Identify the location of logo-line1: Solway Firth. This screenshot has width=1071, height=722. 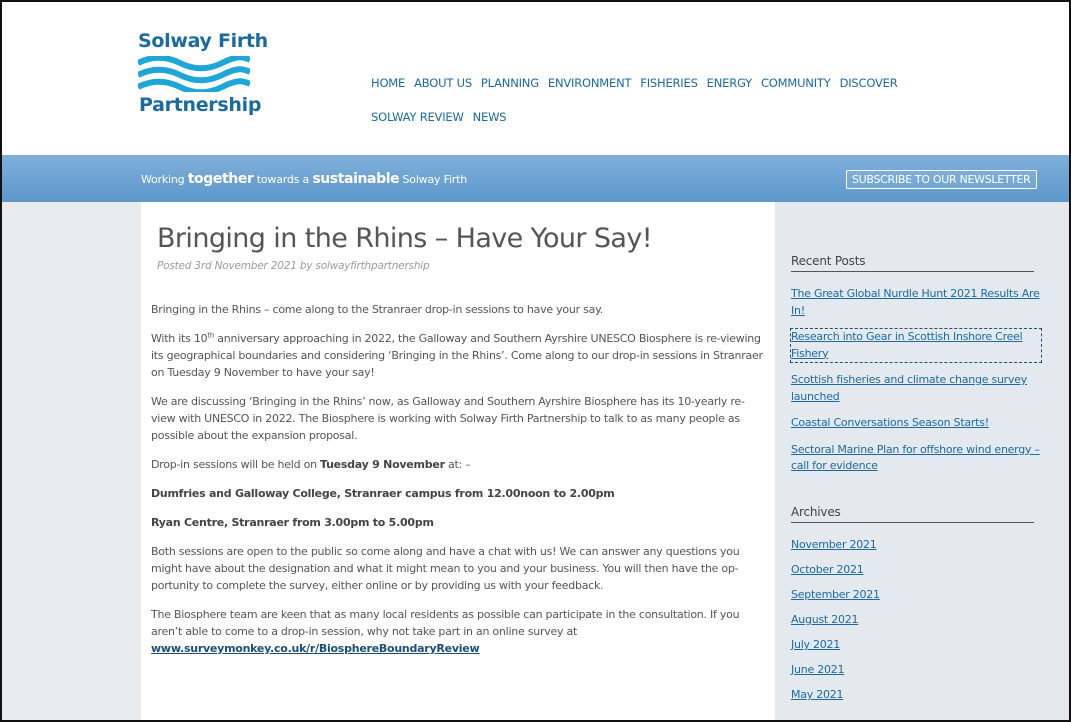
(203, 41).